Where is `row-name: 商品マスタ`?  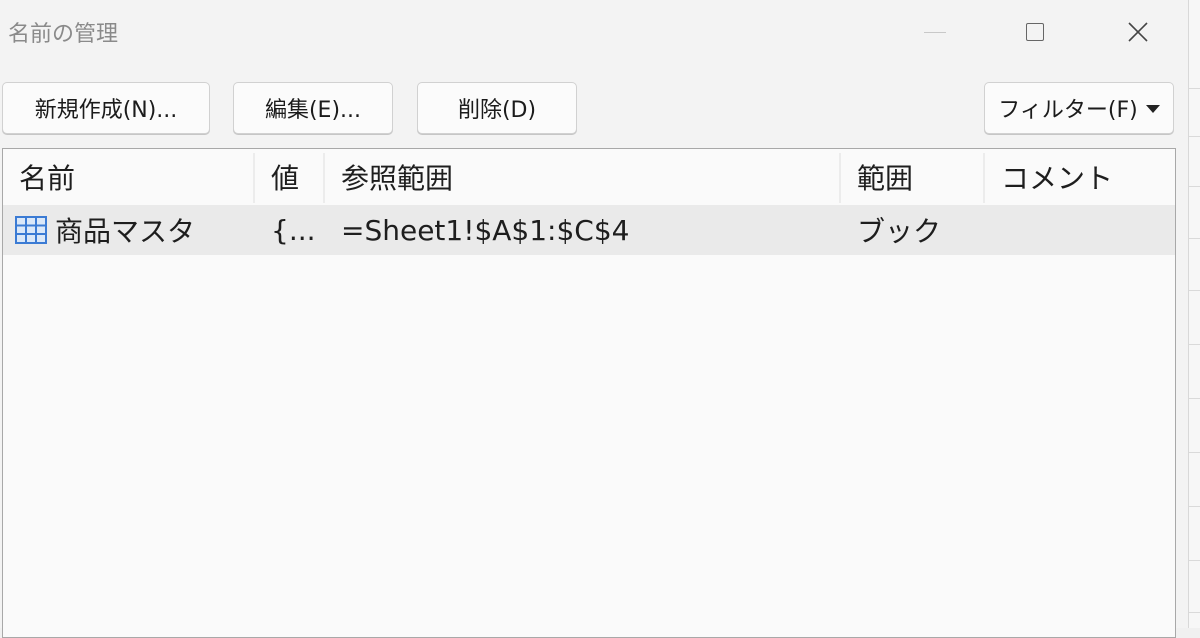 row-name: 商品マスタ is located at coordinates (125, 231).